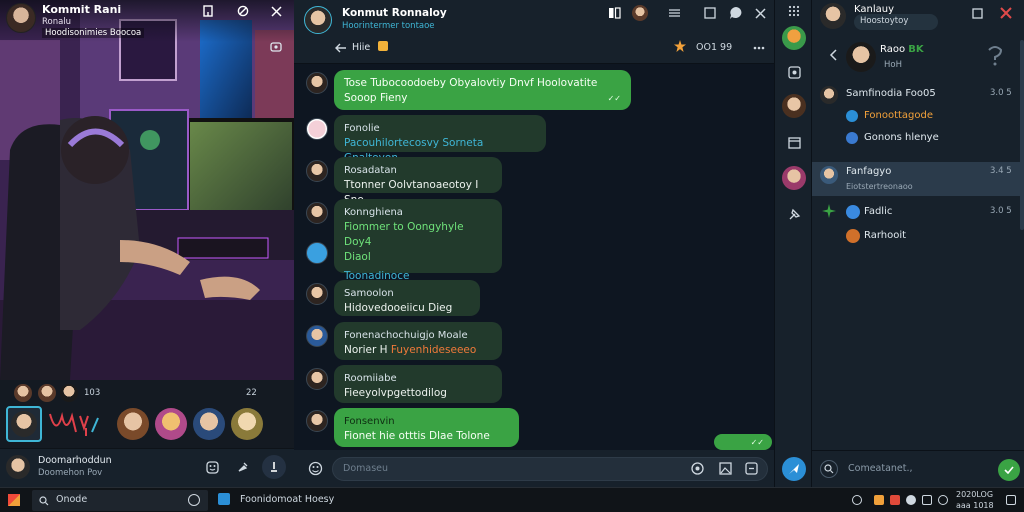 Image resolution: width=1024 pixels, height=512 pixels. Describe the element at coordinates (918, 140) in the screenshot. I see `chat-list-item: Gonons hlenye` at that location.